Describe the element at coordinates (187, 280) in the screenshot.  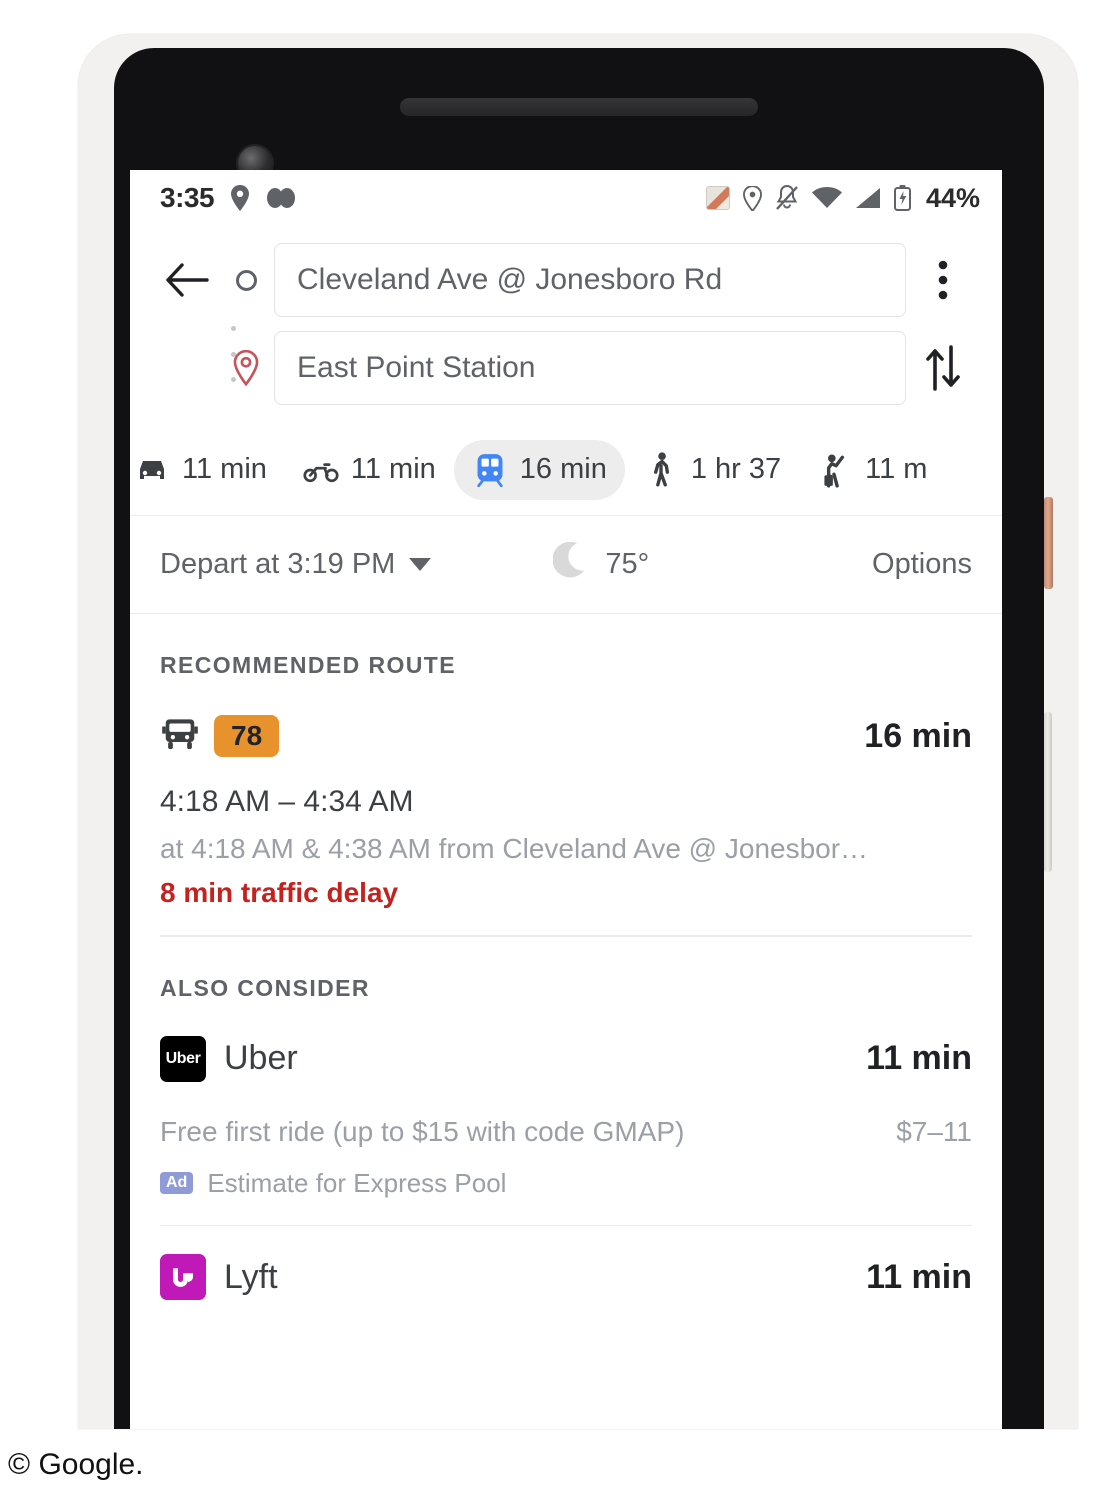
I see `back-arrow-icon` at that location.